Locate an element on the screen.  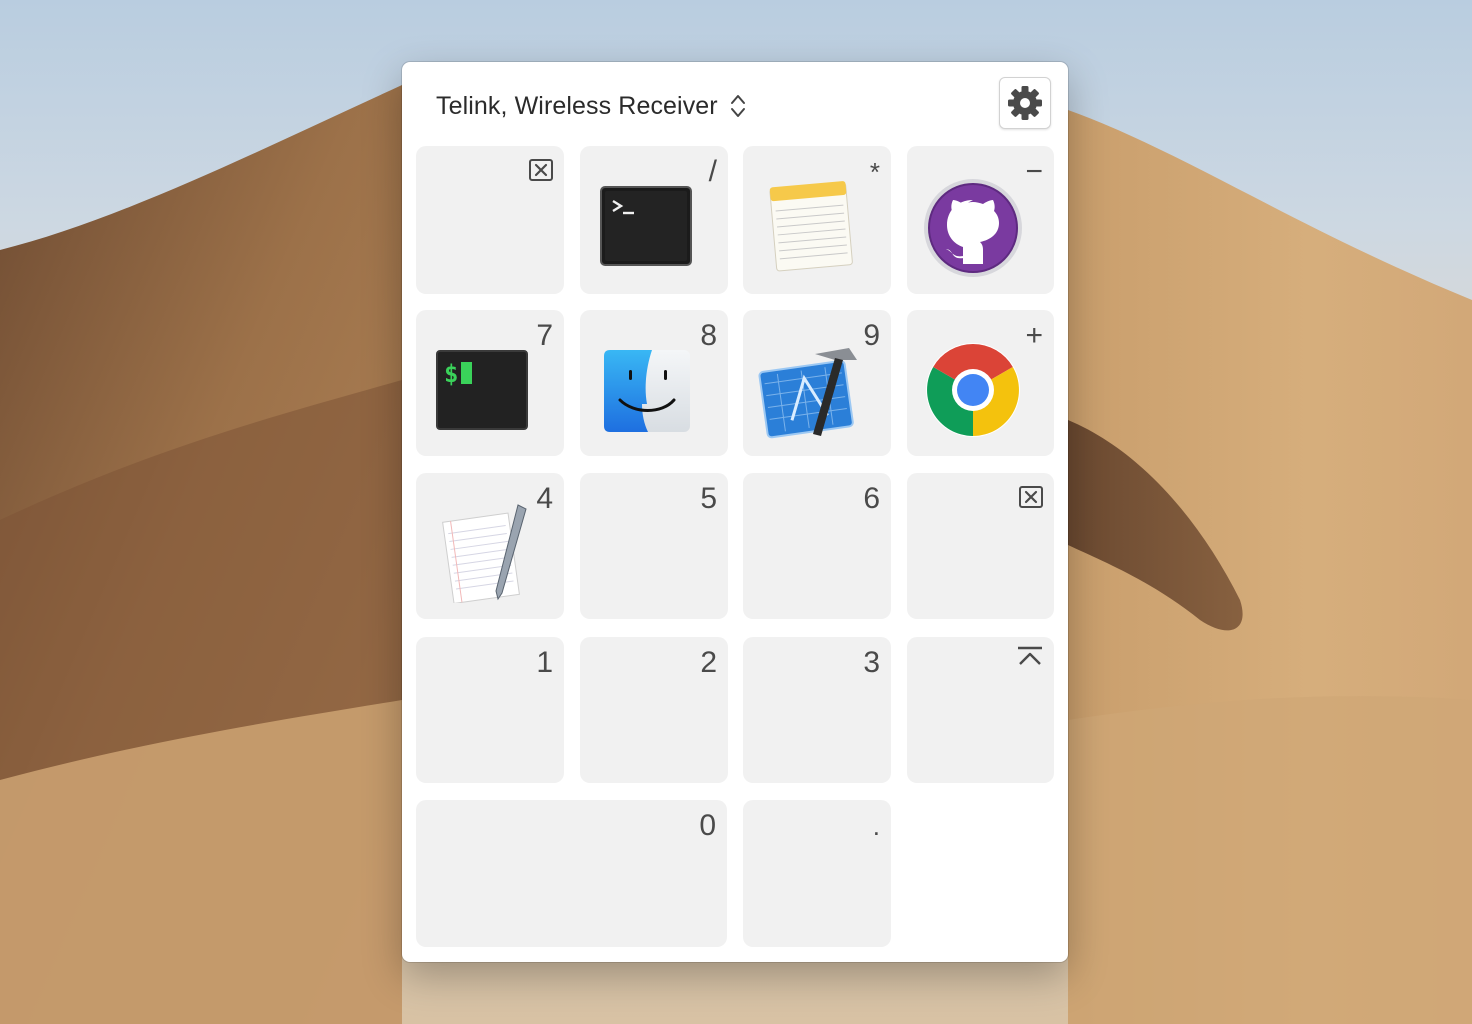
key-label: + is located at coordinates (1034, 335).